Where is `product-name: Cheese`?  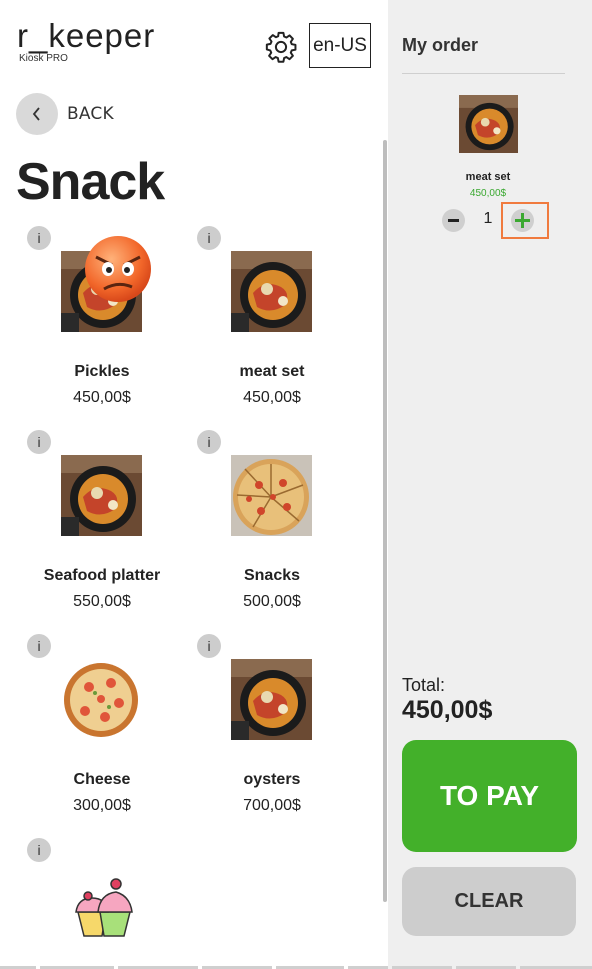 product-name: Cheese is located at coordinates (102, 779).